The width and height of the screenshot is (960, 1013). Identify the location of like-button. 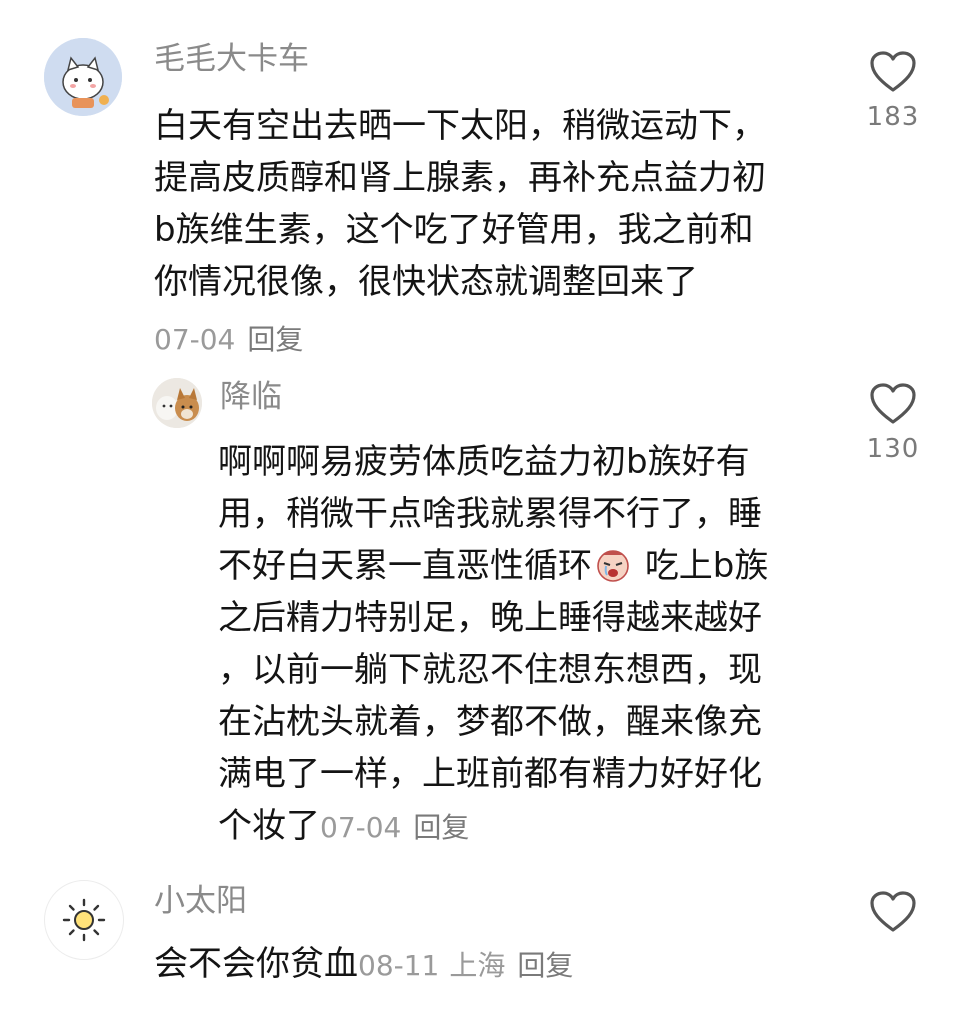
(893, 912).